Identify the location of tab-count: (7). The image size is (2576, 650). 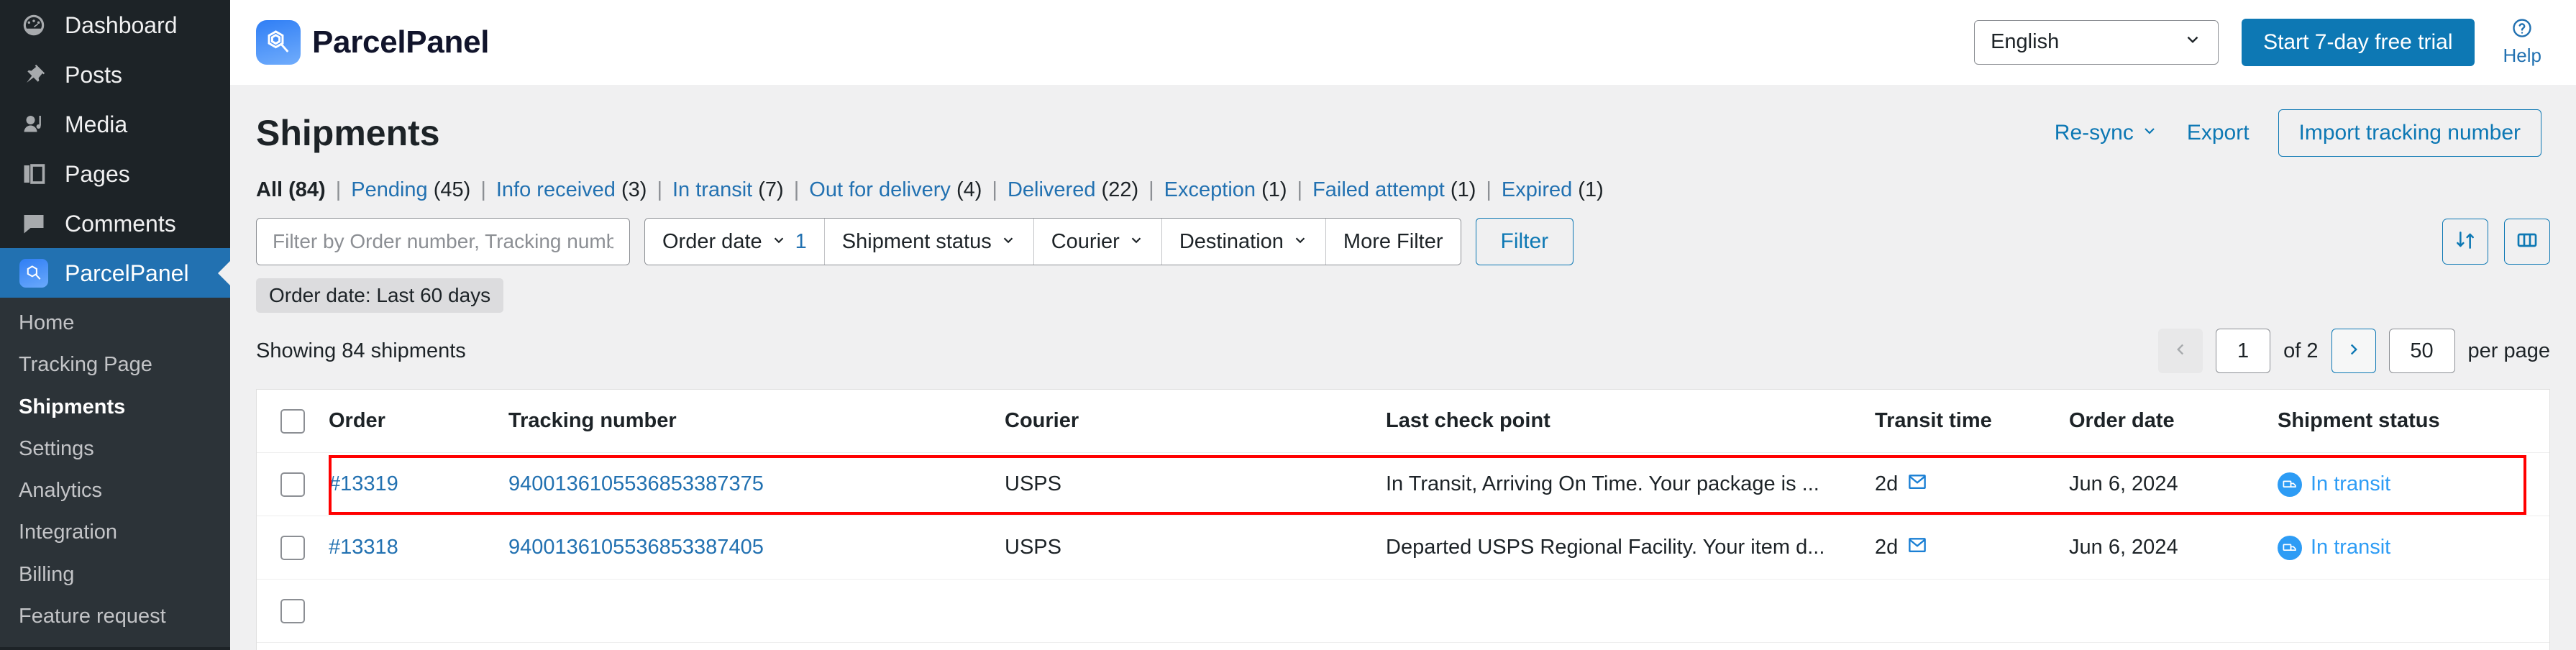
(771, 189).